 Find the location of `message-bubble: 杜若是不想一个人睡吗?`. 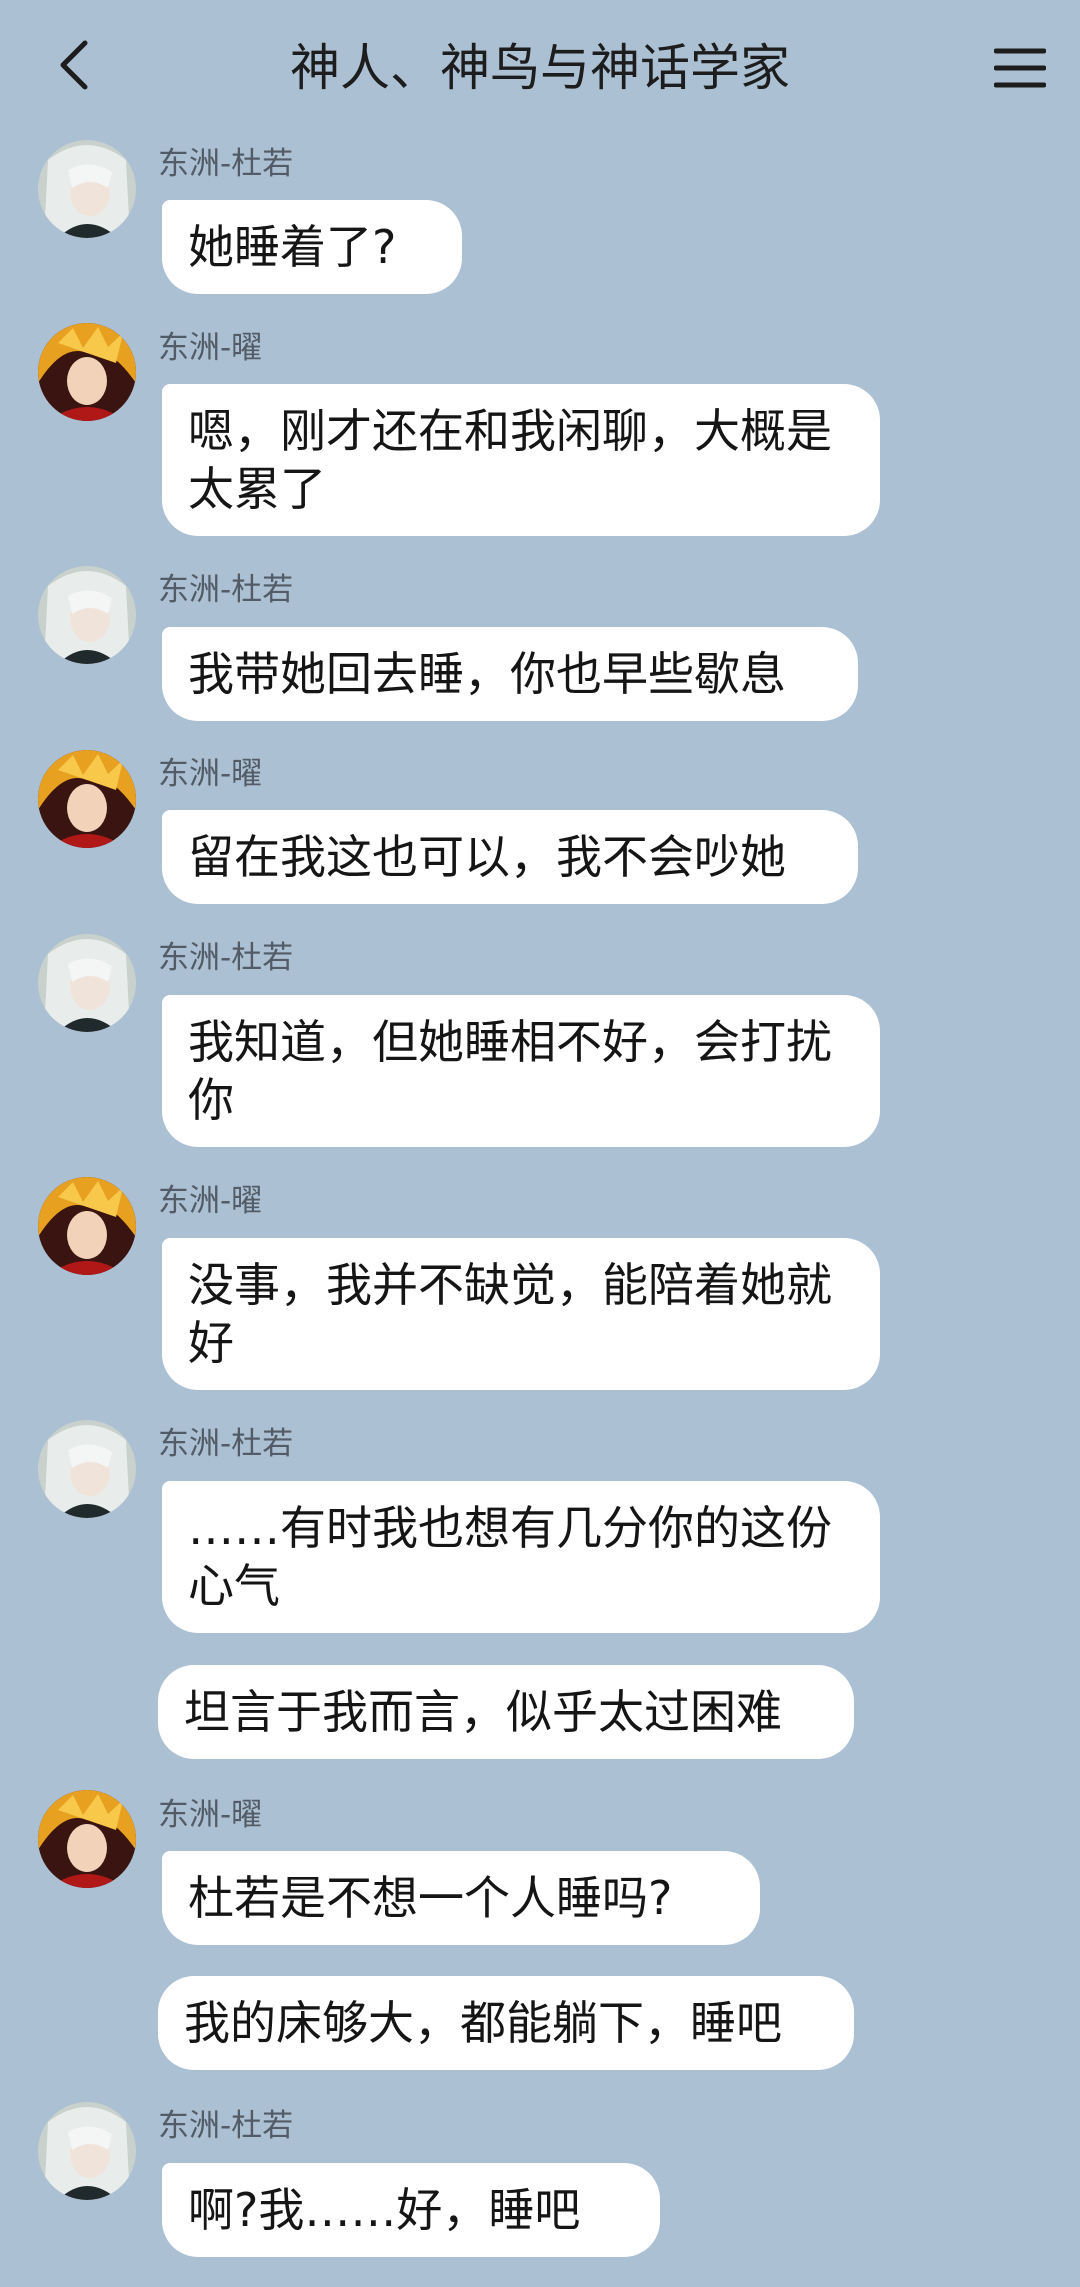

message-bubble: 杜若是不想一个人睡吗? is located at coordinates (461, 1898).